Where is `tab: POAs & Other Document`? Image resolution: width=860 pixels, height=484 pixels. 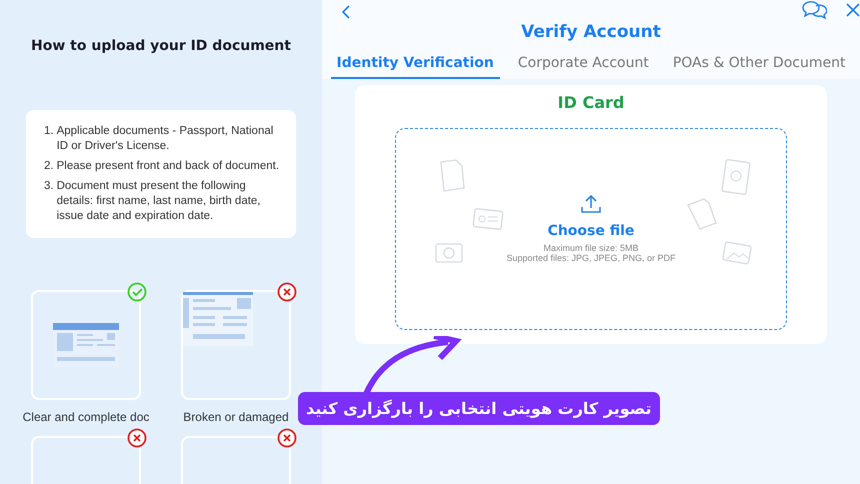
tab: POAs & Other Document is located at coordinates (759, 65).